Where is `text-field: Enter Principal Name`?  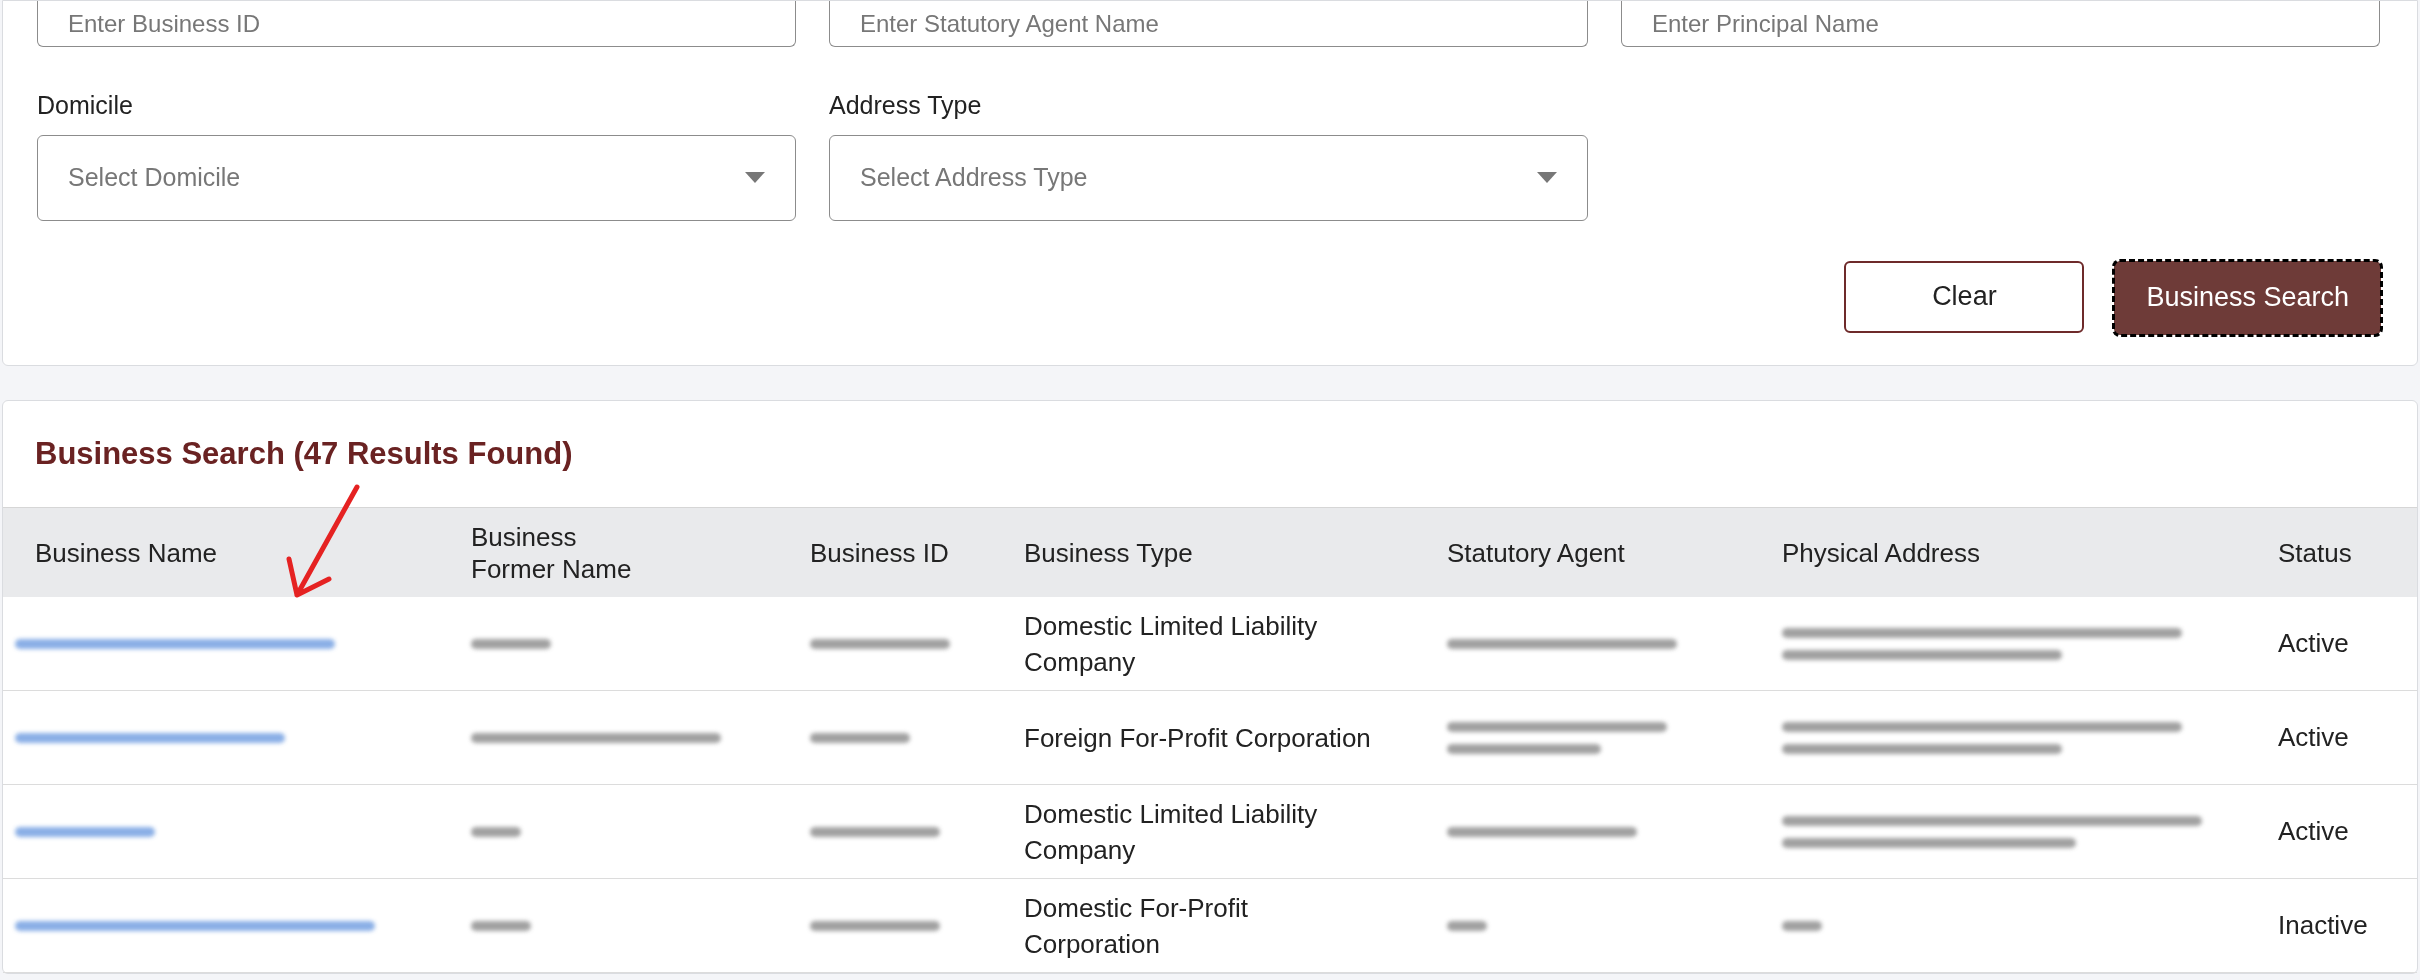
text-field: Enter Principal Name is located at coordinates (2000, 24).